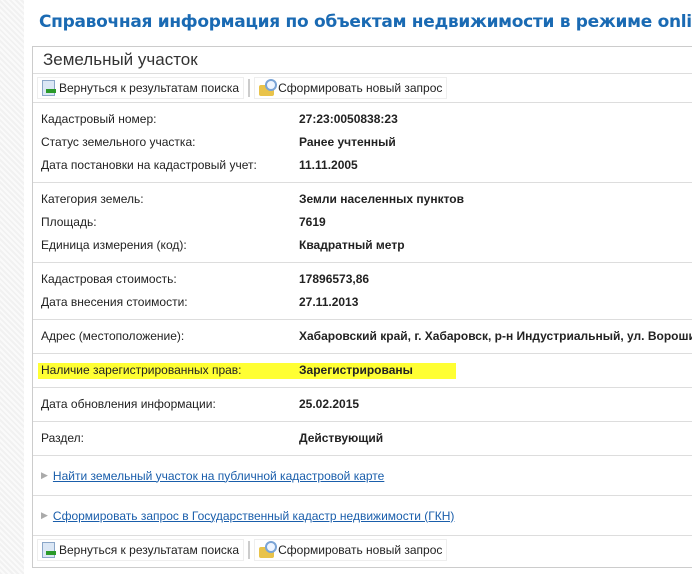 Image resolution: width=692 pixels, height=574 pixels. I want to click on field-label: Статус земельного участка:, so click(118, 142).